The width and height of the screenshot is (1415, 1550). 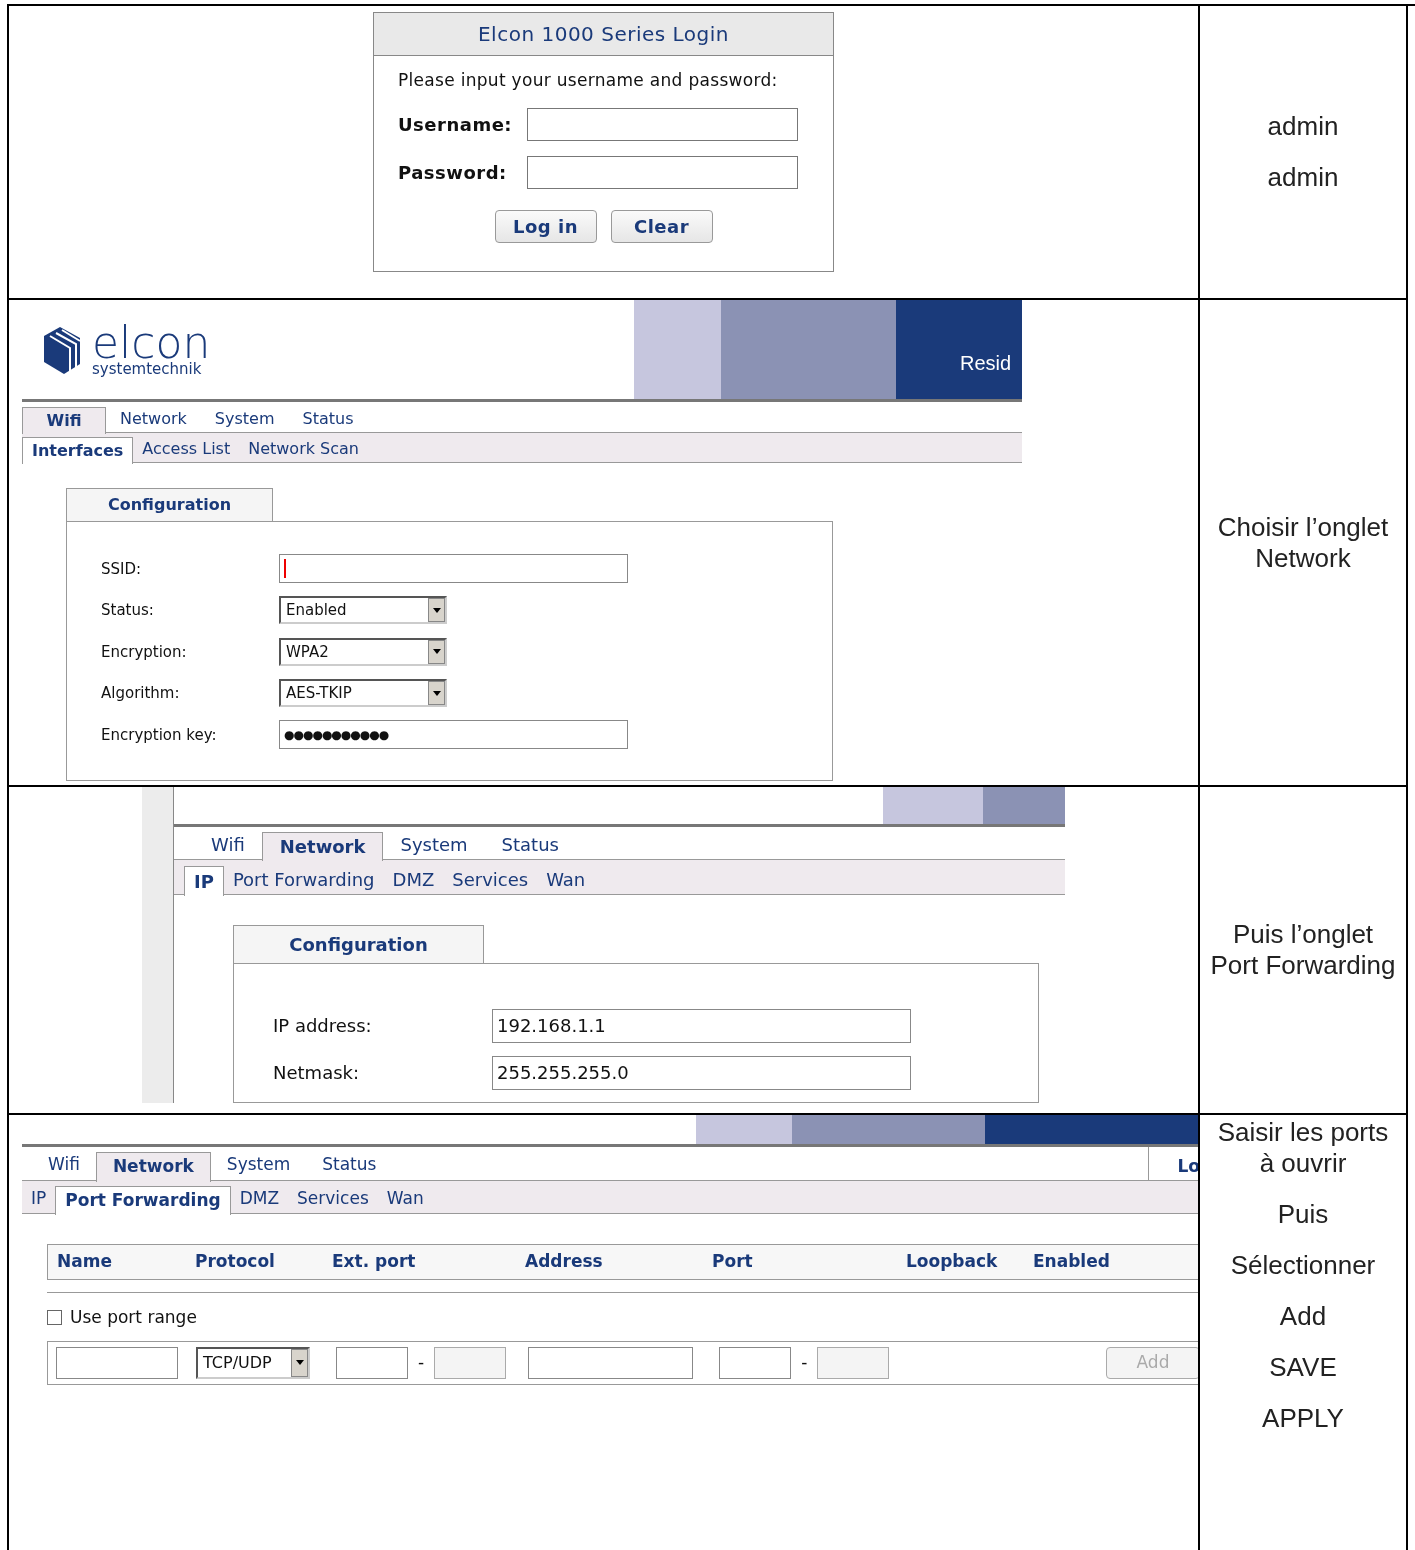 I want to click on dropdown: WPA2, so click(x=363, y=651).